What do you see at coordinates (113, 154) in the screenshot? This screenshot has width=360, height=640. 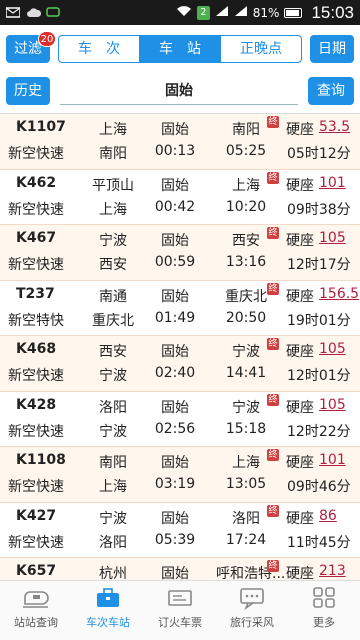 I see `arrival-station: 南阳` at bounding box center [113, 154].